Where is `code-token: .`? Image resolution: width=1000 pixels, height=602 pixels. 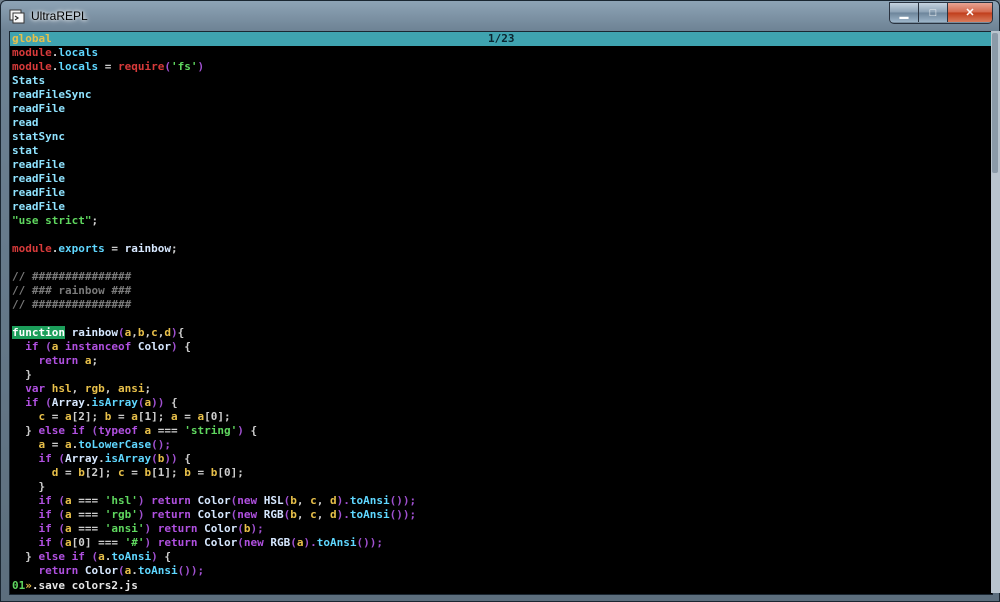 code-token: . is located at coordinates (101, 458).